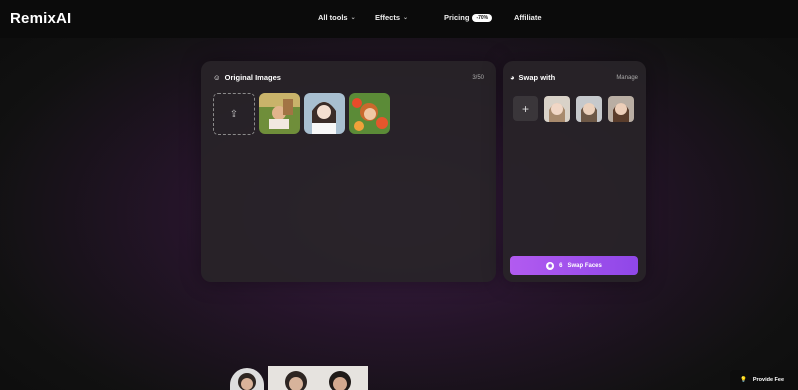  What do you see at coordinates (324, 113) in the screenshot?
I see `thumbnail-woman-portrait` at bounding box center [324, 113].